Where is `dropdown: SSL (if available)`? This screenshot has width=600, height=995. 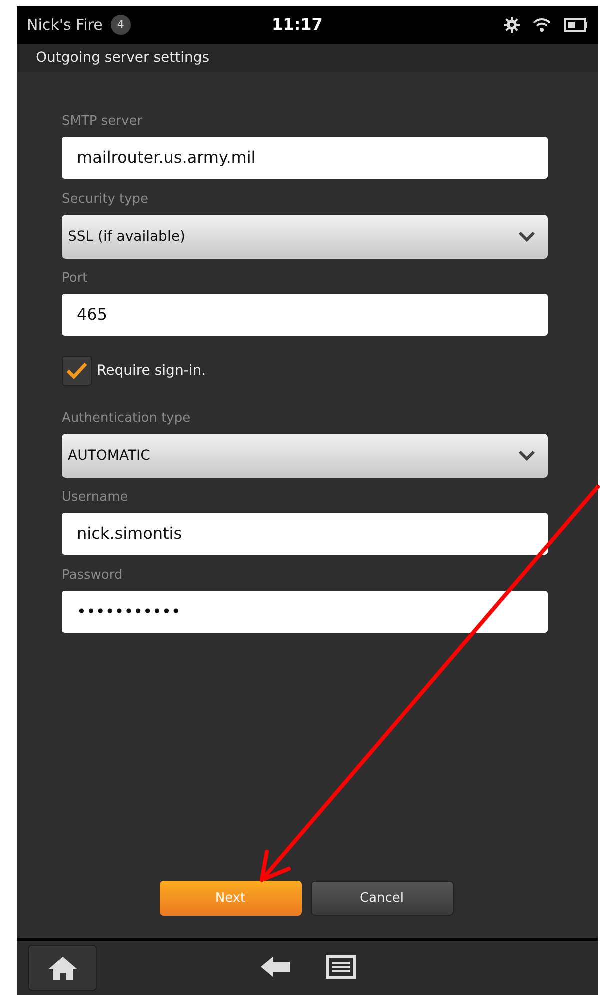 dropdown: SSL (if available) is located at coordinates (305, 237).